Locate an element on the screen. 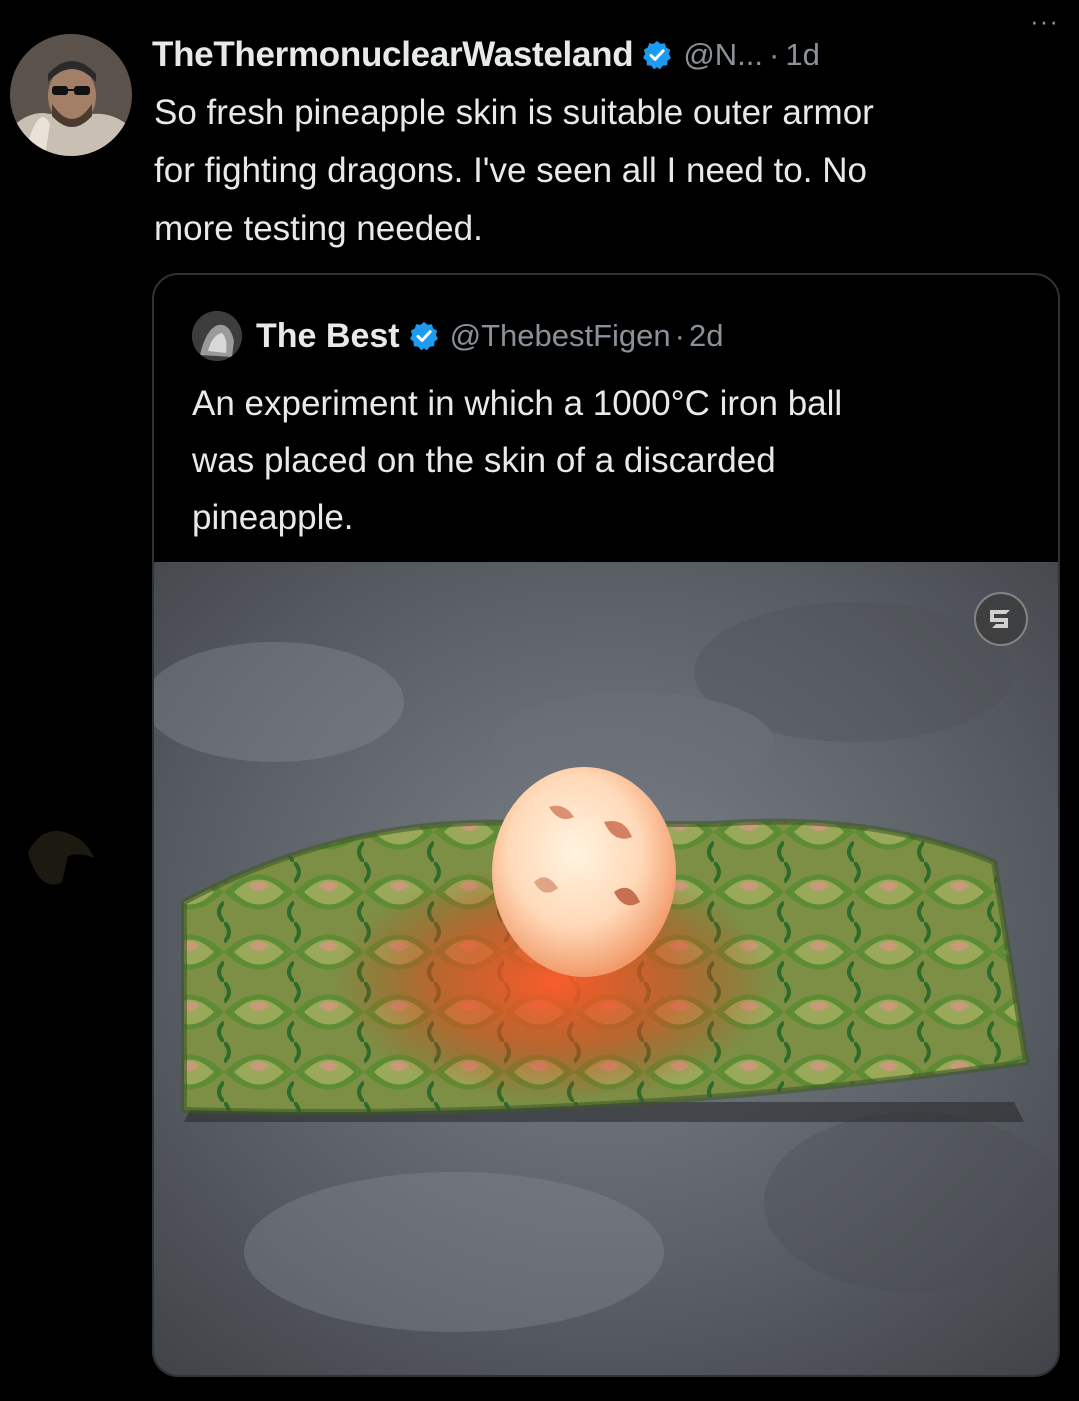  quoted-text-line: was placed on the skin of a discarded is located at coordinates (484, 460).